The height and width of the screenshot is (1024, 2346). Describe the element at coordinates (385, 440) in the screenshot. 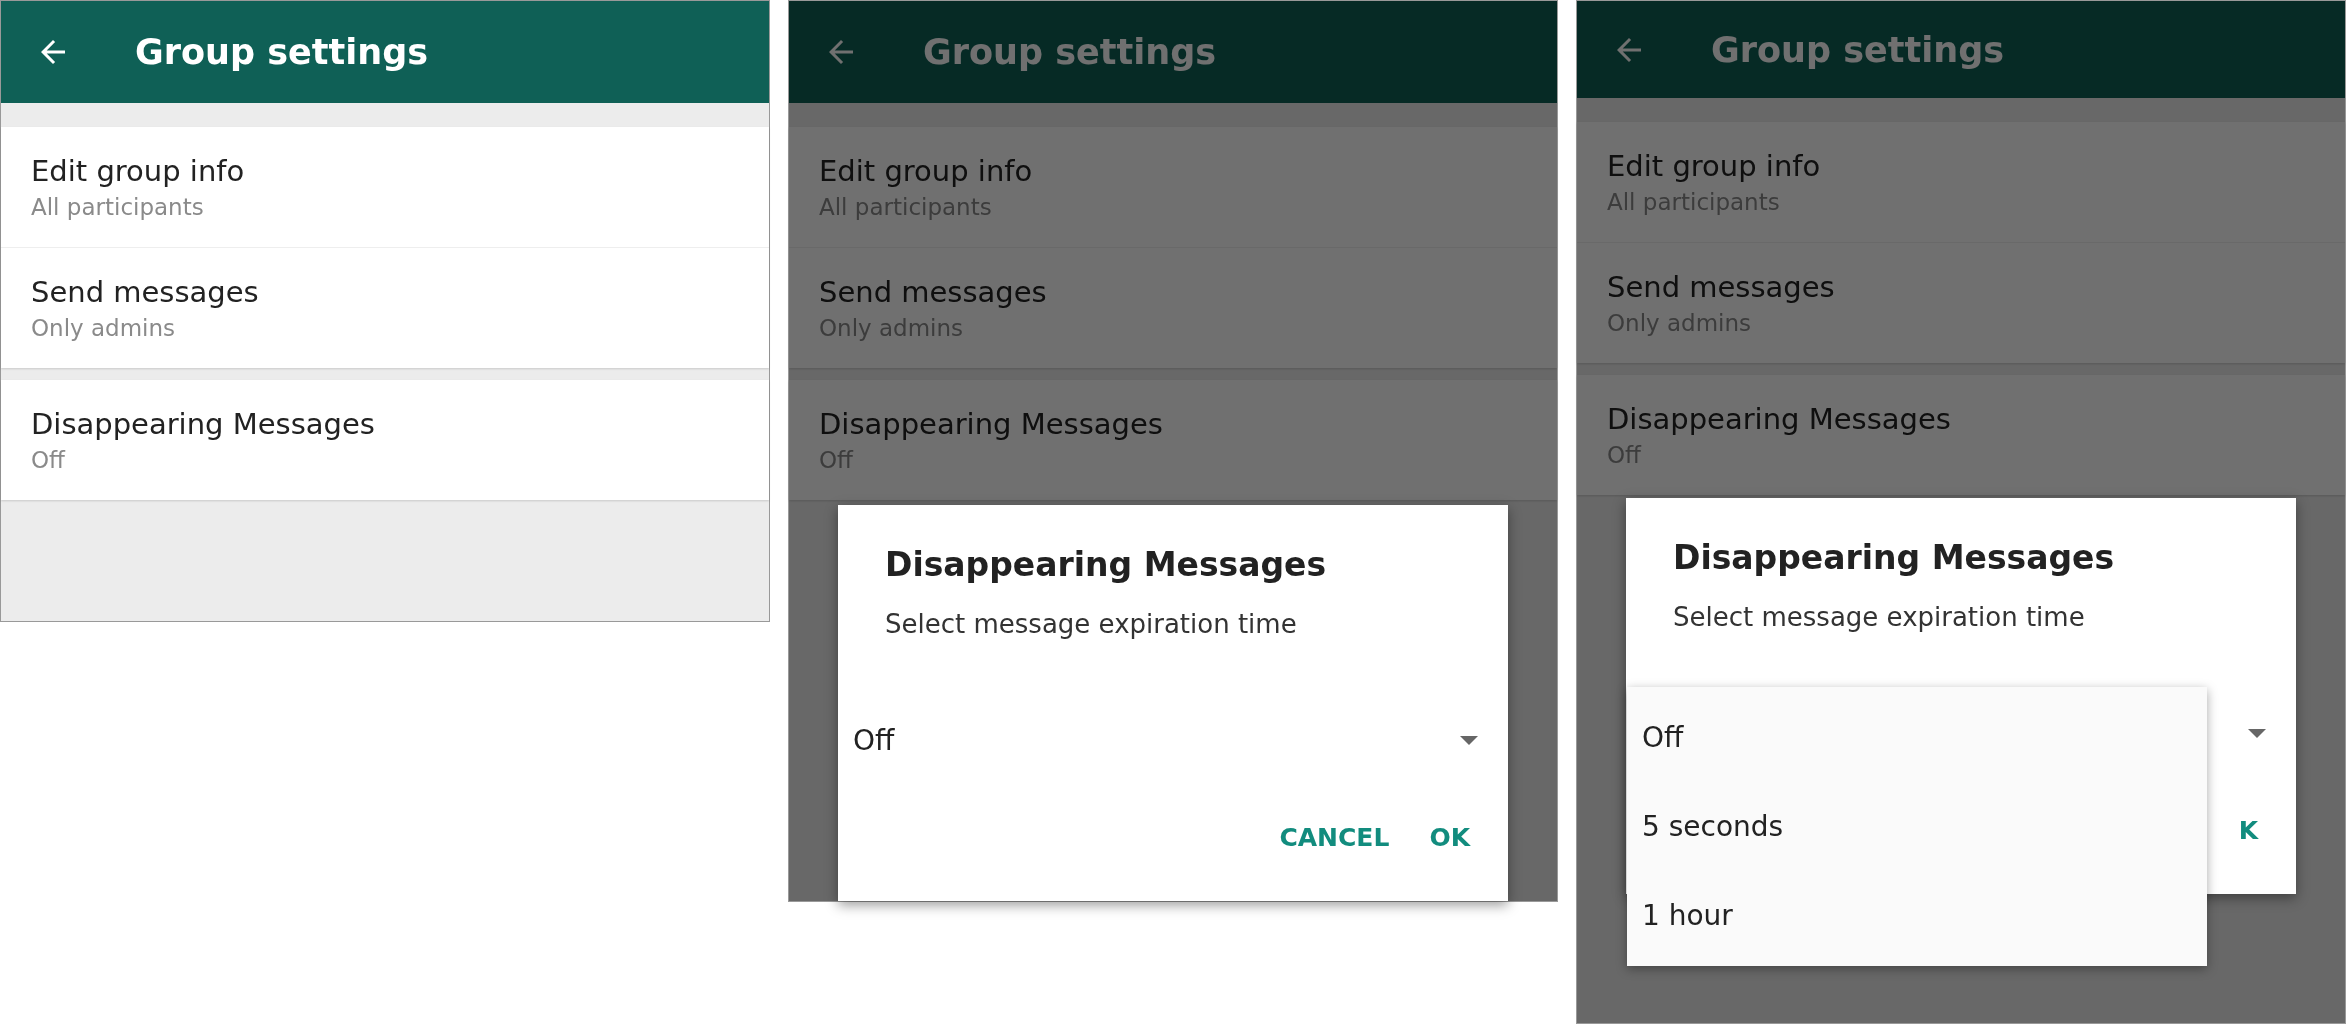

I see `settings-item: Disappearing Messages Off` at that location.